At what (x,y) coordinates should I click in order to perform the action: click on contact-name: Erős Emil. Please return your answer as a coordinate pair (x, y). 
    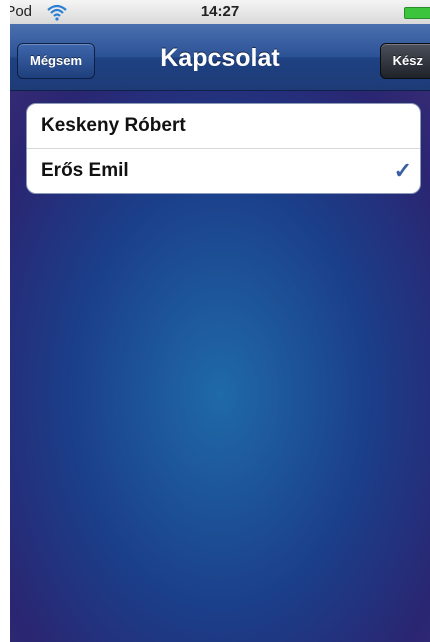
    Looking at the image, I should click on (85, 170).